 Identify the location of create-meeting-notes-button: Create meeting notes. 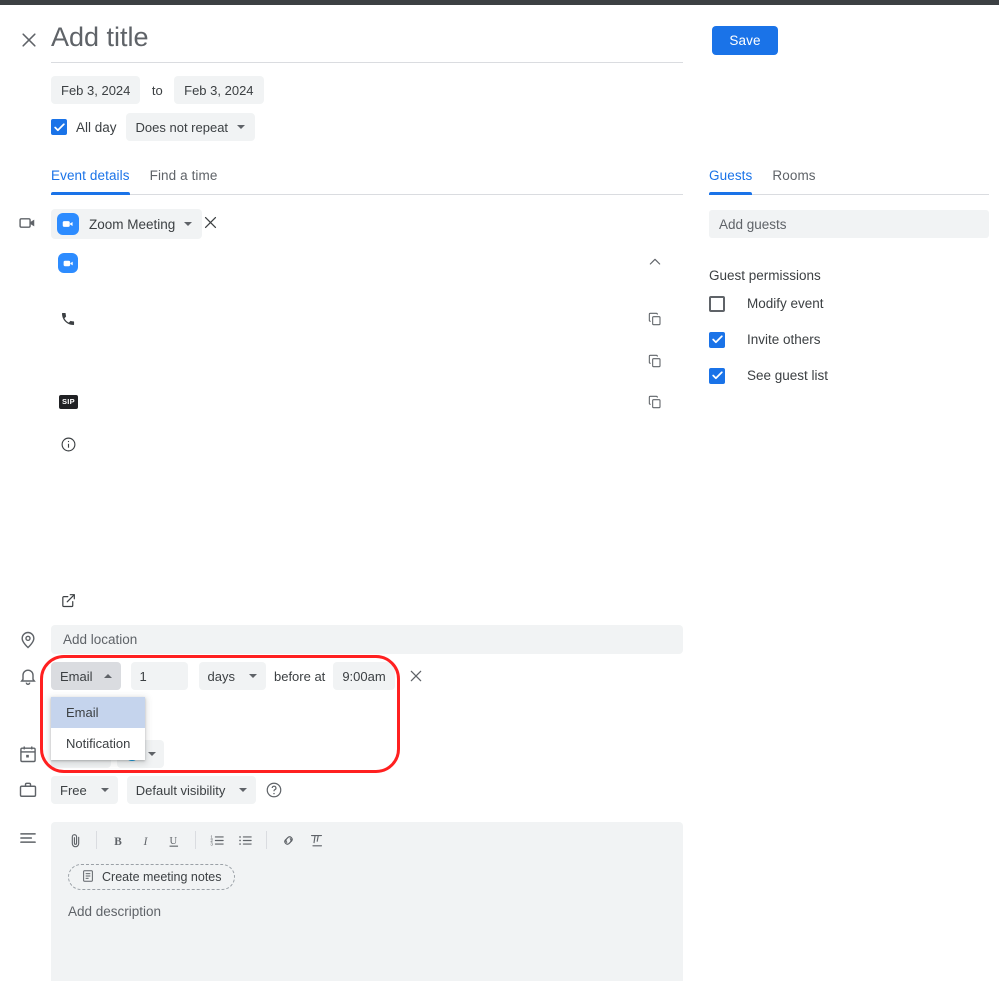
(151, 877).